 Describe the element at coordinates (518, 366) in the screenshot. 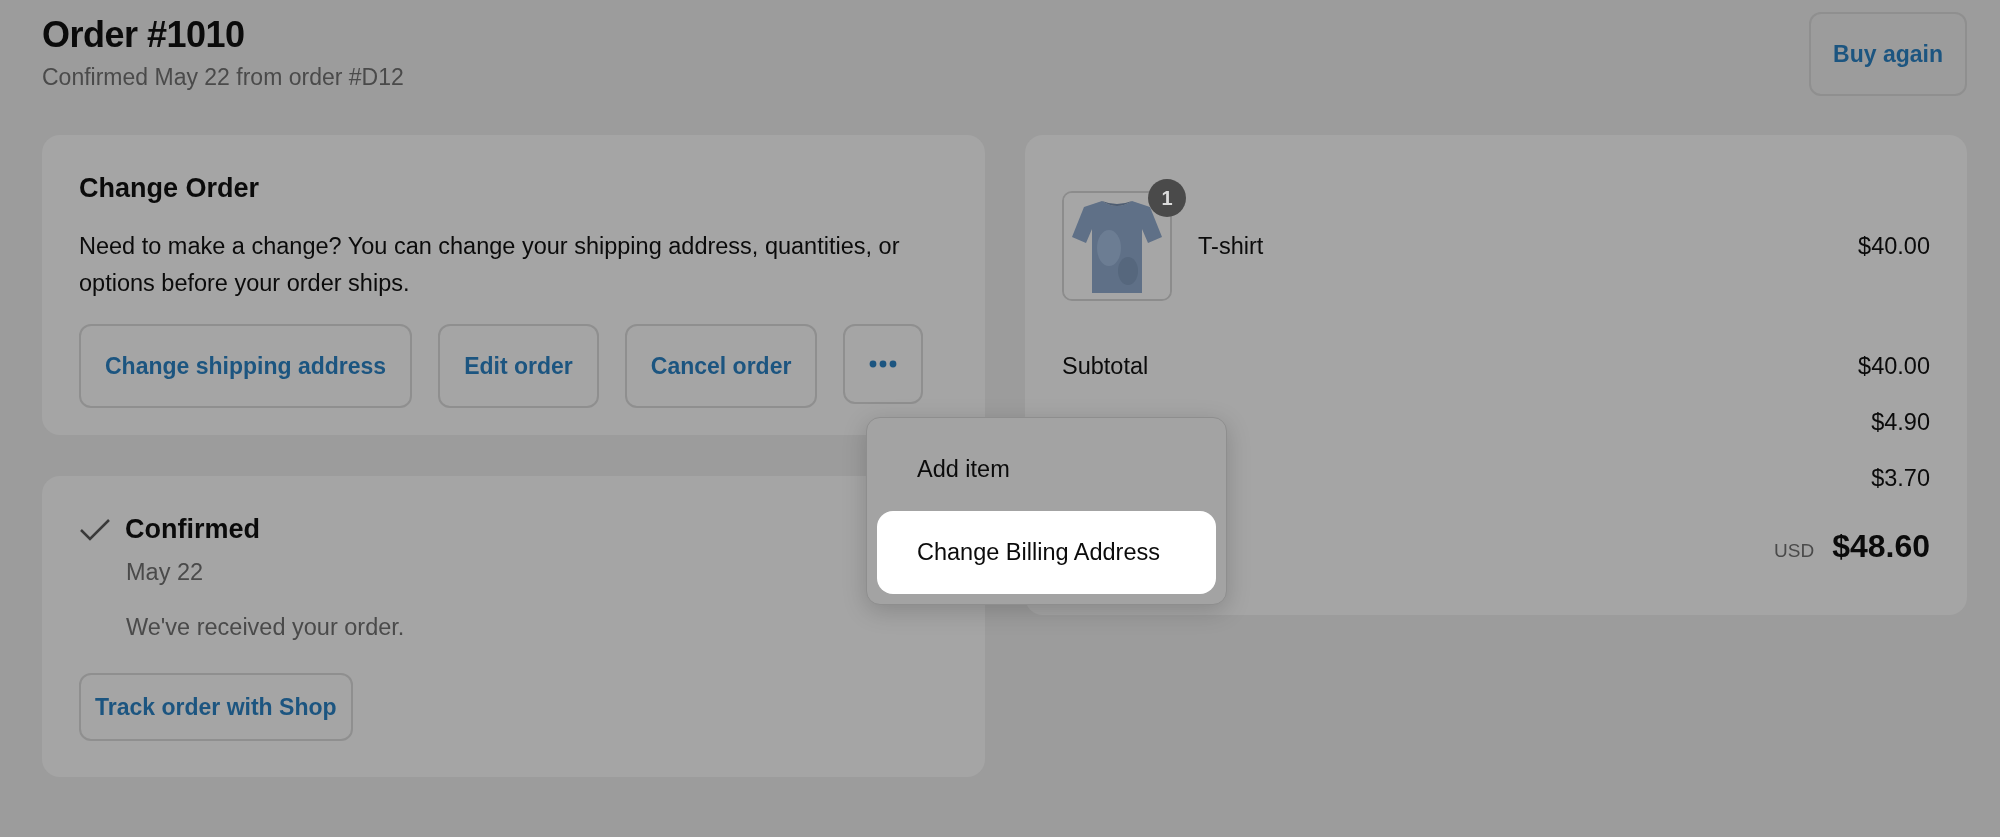

I see `action-button: Edit order` at that location.